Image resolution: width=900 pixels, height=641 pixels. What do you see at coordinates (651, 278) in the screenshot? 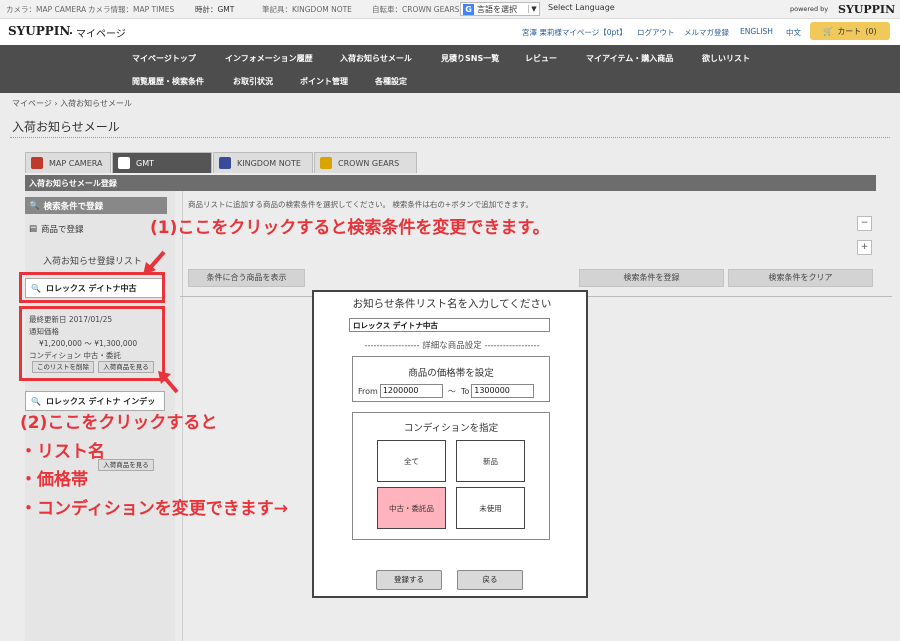
I see `register-condition-button: 検索条件を登録` at bounding box center [651, 278].